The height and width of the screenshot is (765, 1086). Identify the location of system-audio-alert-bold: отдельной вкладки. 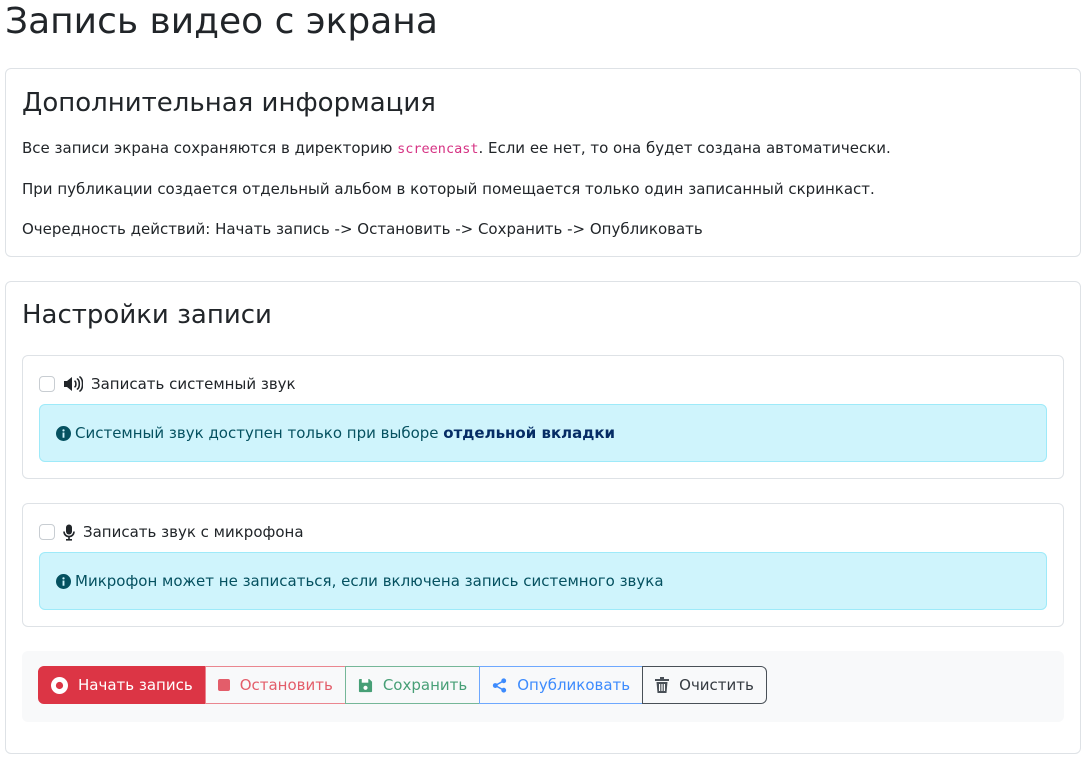
(529, 433).